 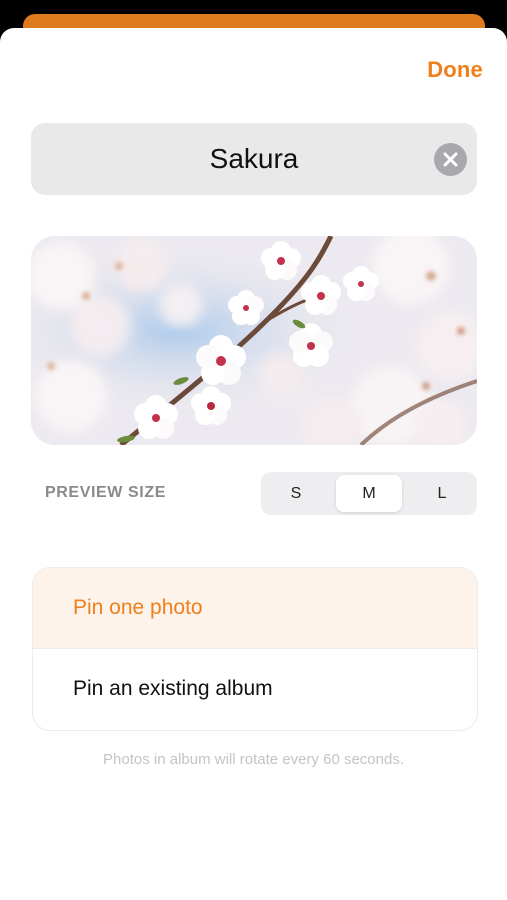 What do you see at coordinates (255, 689) in the screenshot?
I see `pin-existing-album-option: Pin an existing album` at bounding box center [255, 689].